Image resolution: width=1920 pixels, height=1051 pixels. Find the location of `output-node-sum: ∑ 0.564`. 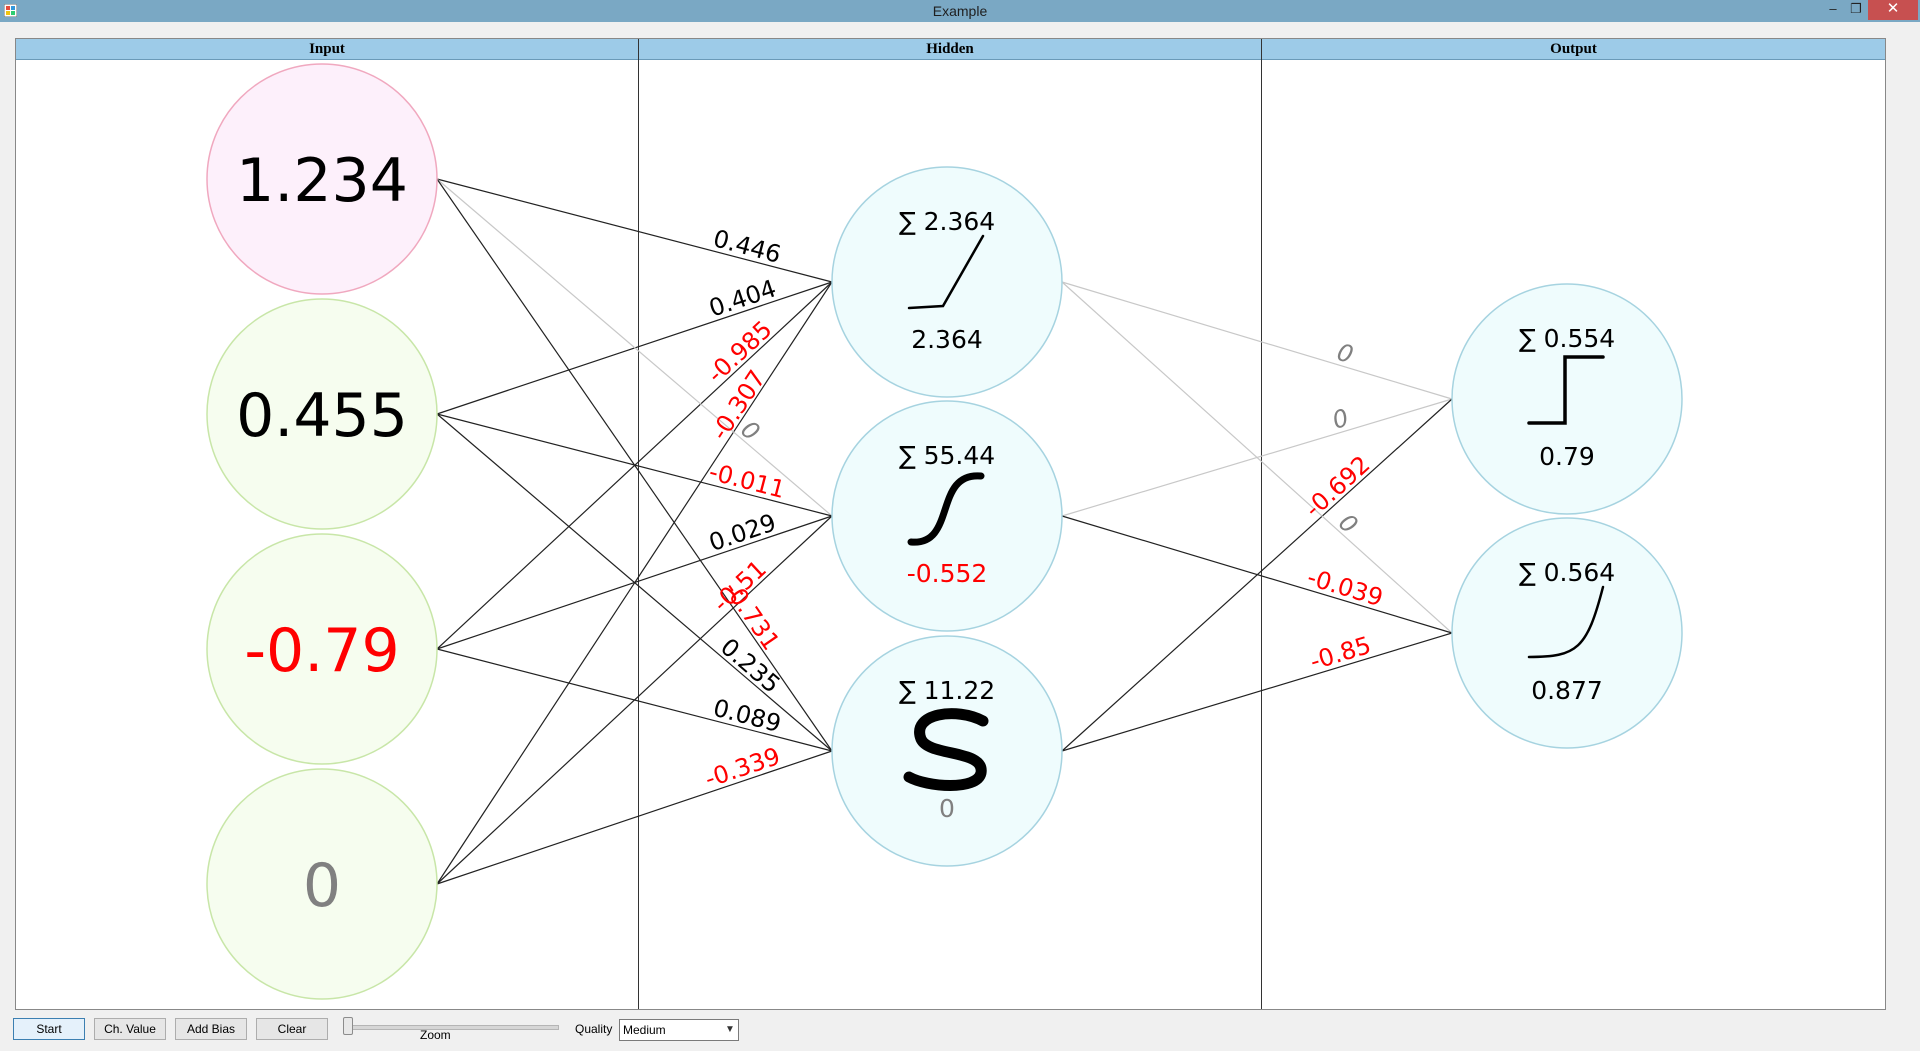

output-node-sum: ∑ 0.564 is located at coordinates (1567, 572).